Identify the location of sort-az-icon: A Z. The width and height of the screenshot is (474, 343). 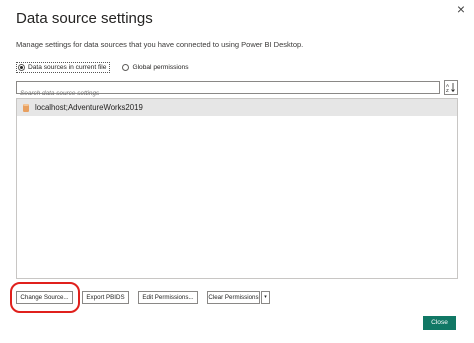
(451, 87).